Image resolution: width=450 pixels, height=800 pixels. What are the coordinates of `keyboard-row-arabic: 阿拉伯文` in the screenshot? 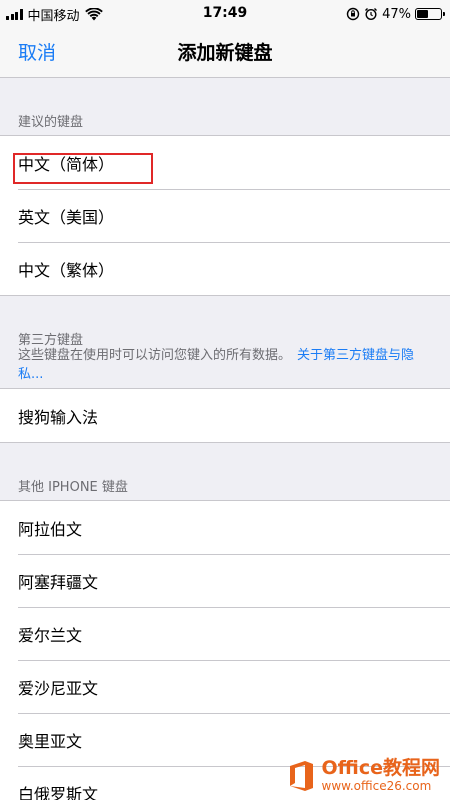 It's located at (225, 527).